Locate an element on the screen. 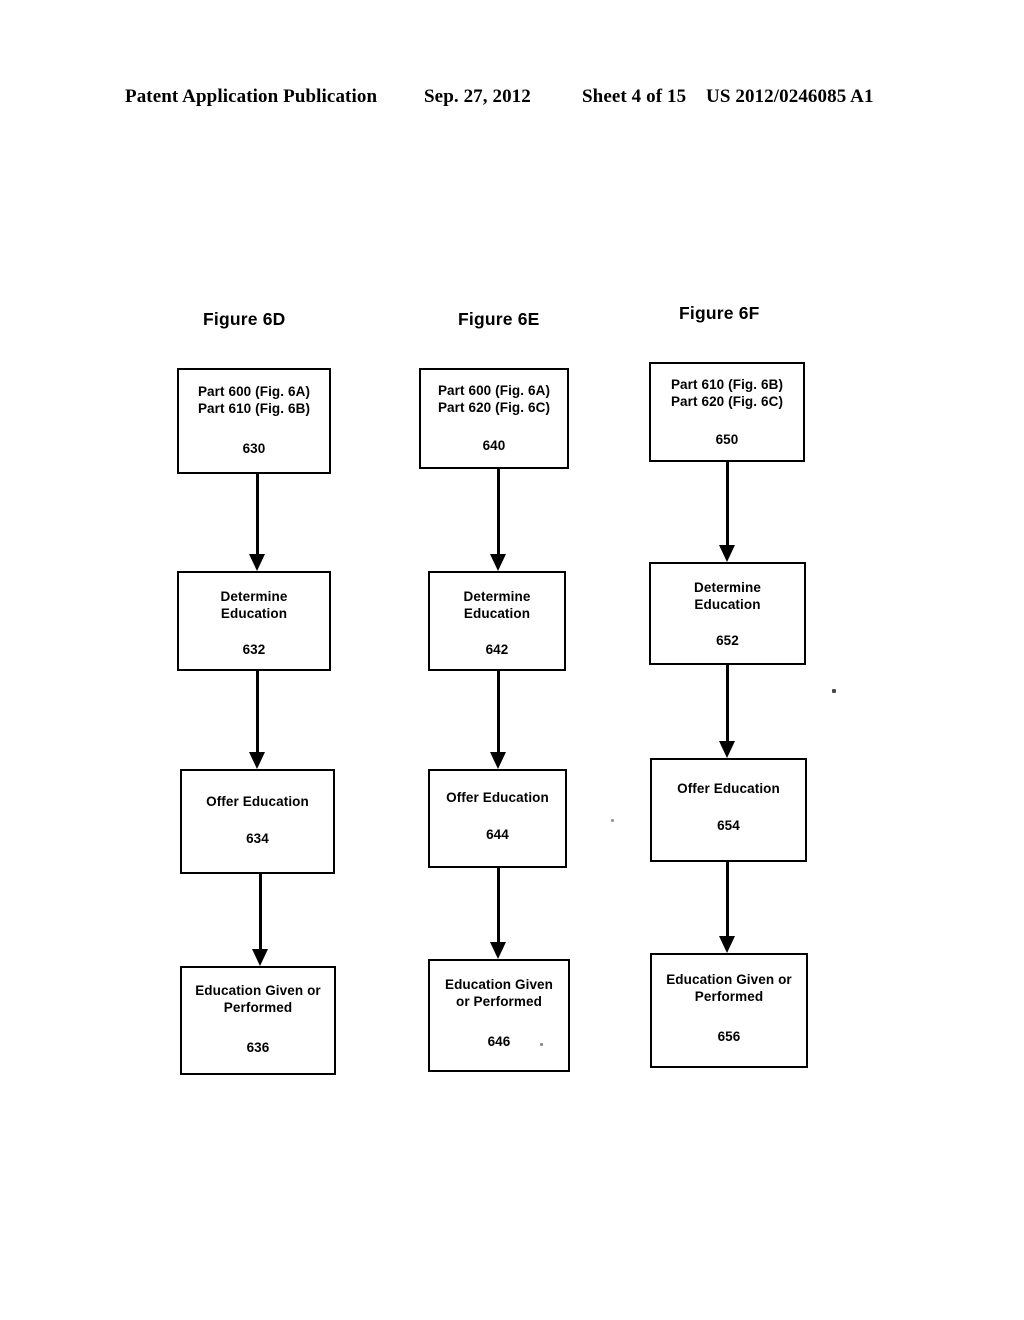 Image resolution: width=1024 pixels, height=1320 pixels. publication-date: Sep. 27, 2012 is located at coordinates (477, 96).